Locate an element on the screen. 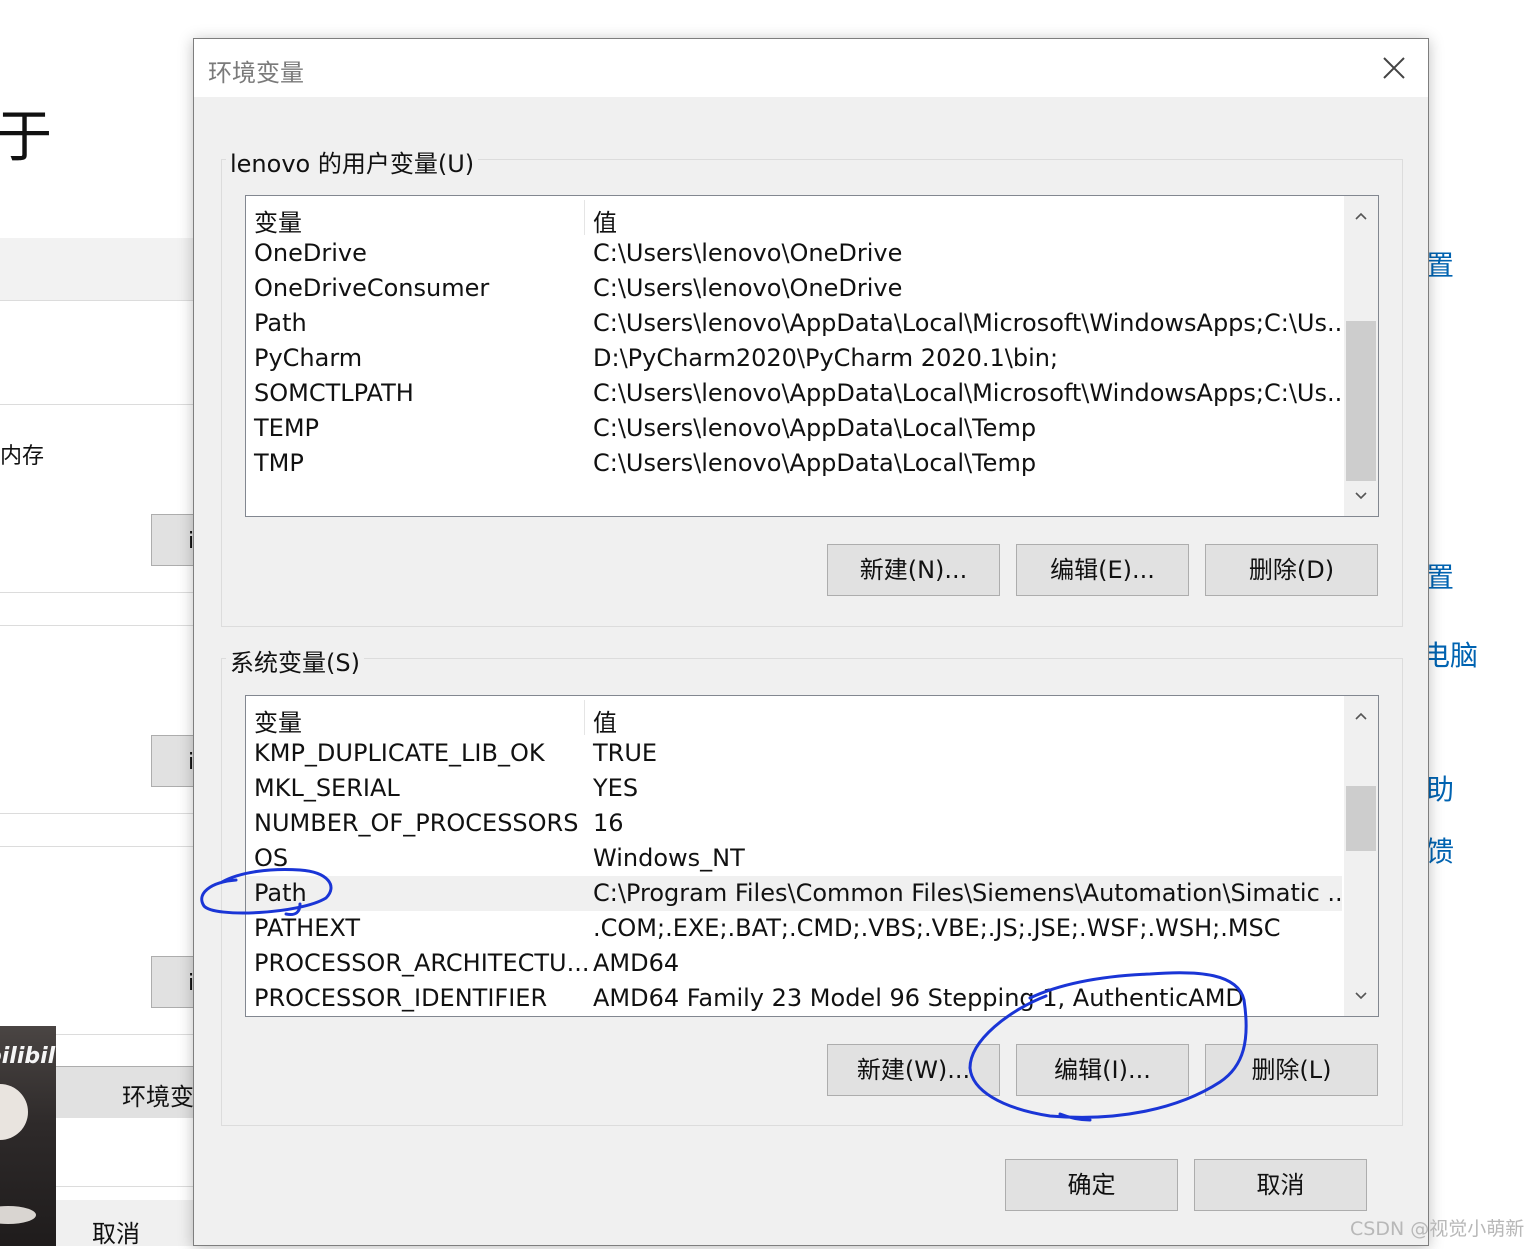  variable-name: OneDriveConsumer is located at coordinates (372, 288).